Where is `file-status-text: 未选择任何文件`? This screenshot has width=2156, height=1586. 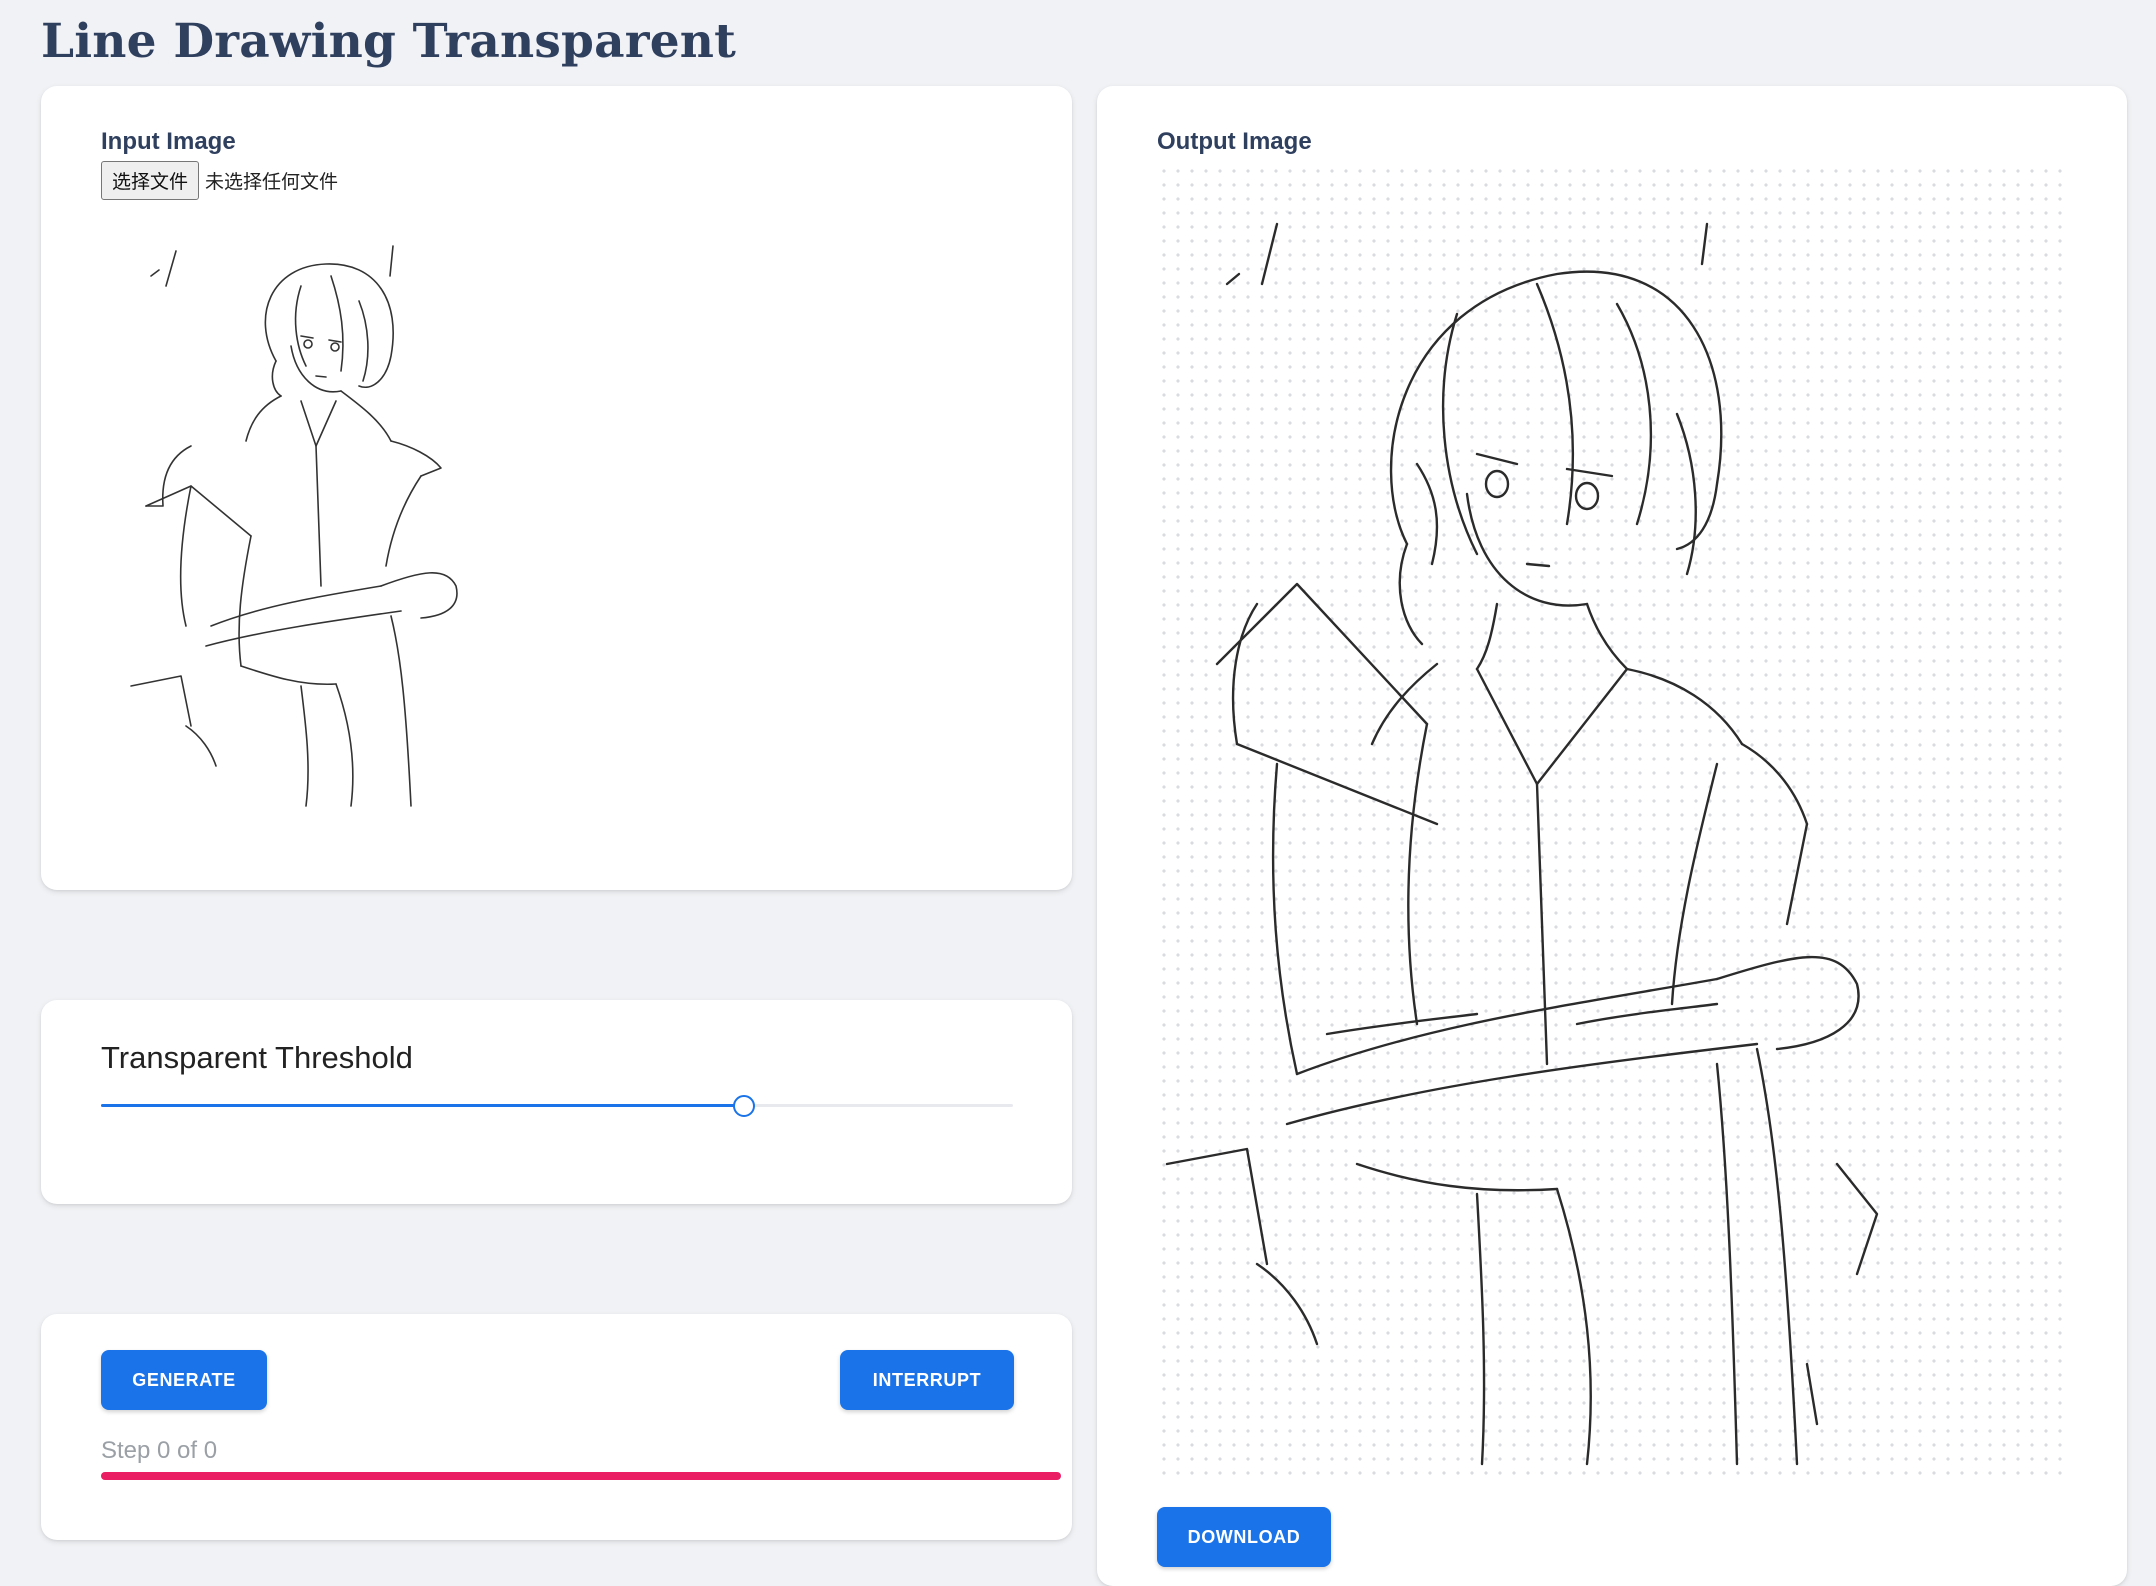
file-status-text: 未选择任何文件 is located at coordinates (272, 182).